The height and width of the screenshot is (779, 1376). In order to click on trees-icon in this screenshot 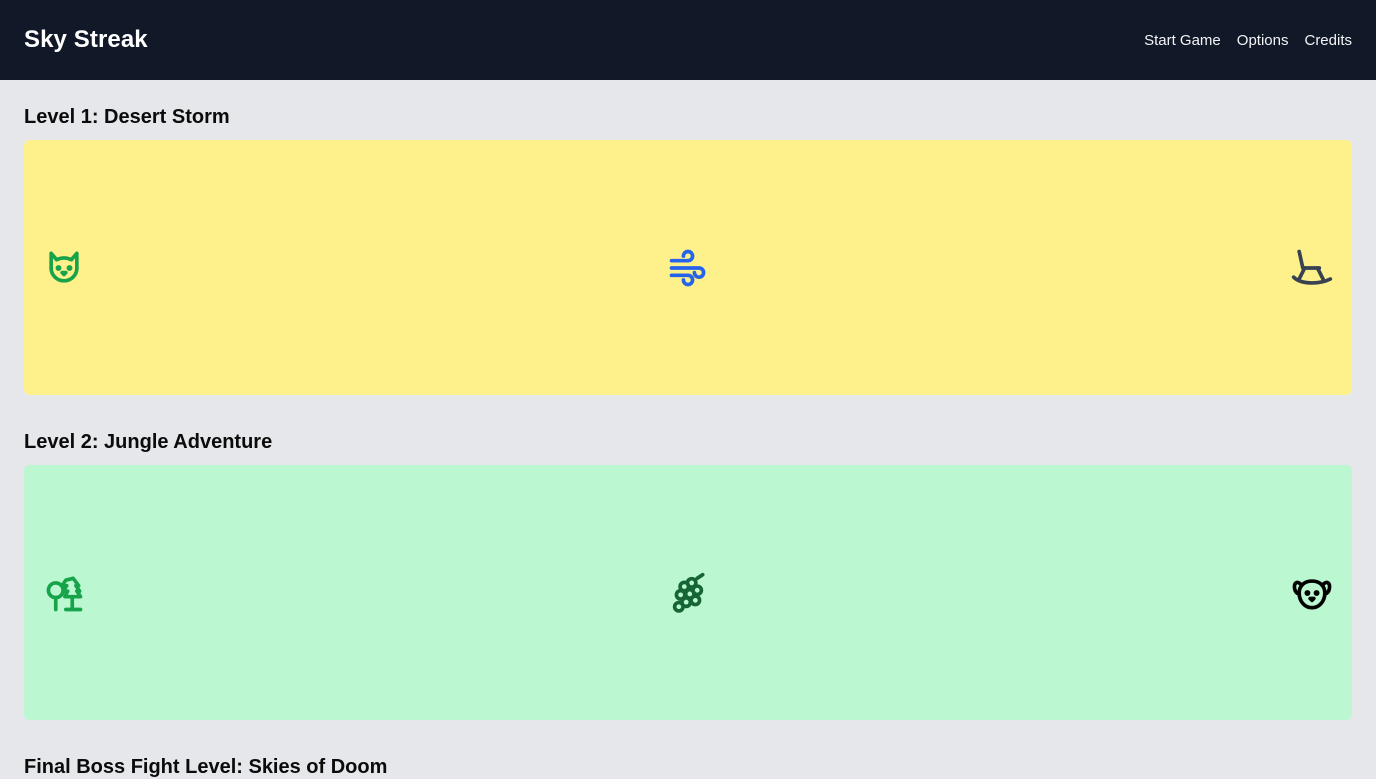, I will do `click(64, 593)`.